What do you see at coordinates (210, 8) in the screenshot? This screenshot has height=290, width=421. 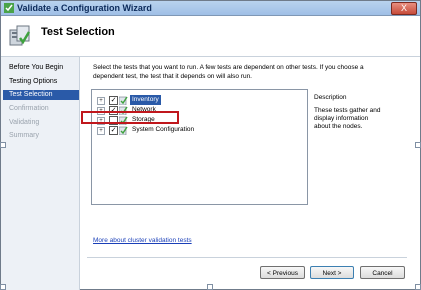 I see `title-bar: Validate a Configuration Wizard X` at bounding box center [210, 8].